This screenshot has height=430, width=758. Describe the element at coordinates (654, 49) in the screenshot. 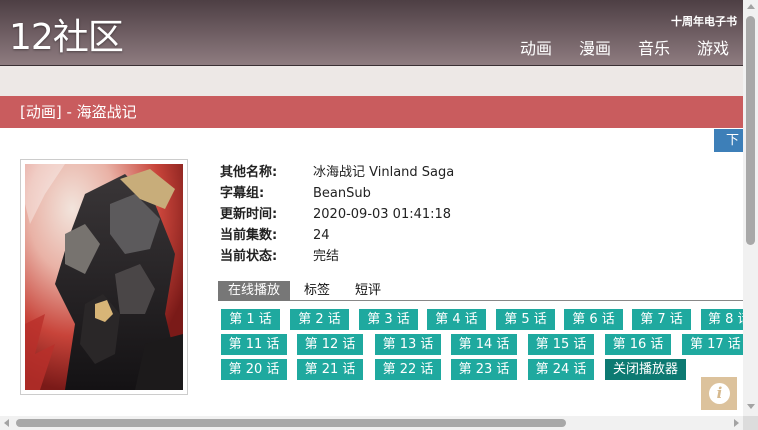

I see `nav-music: 音乐` at that location.